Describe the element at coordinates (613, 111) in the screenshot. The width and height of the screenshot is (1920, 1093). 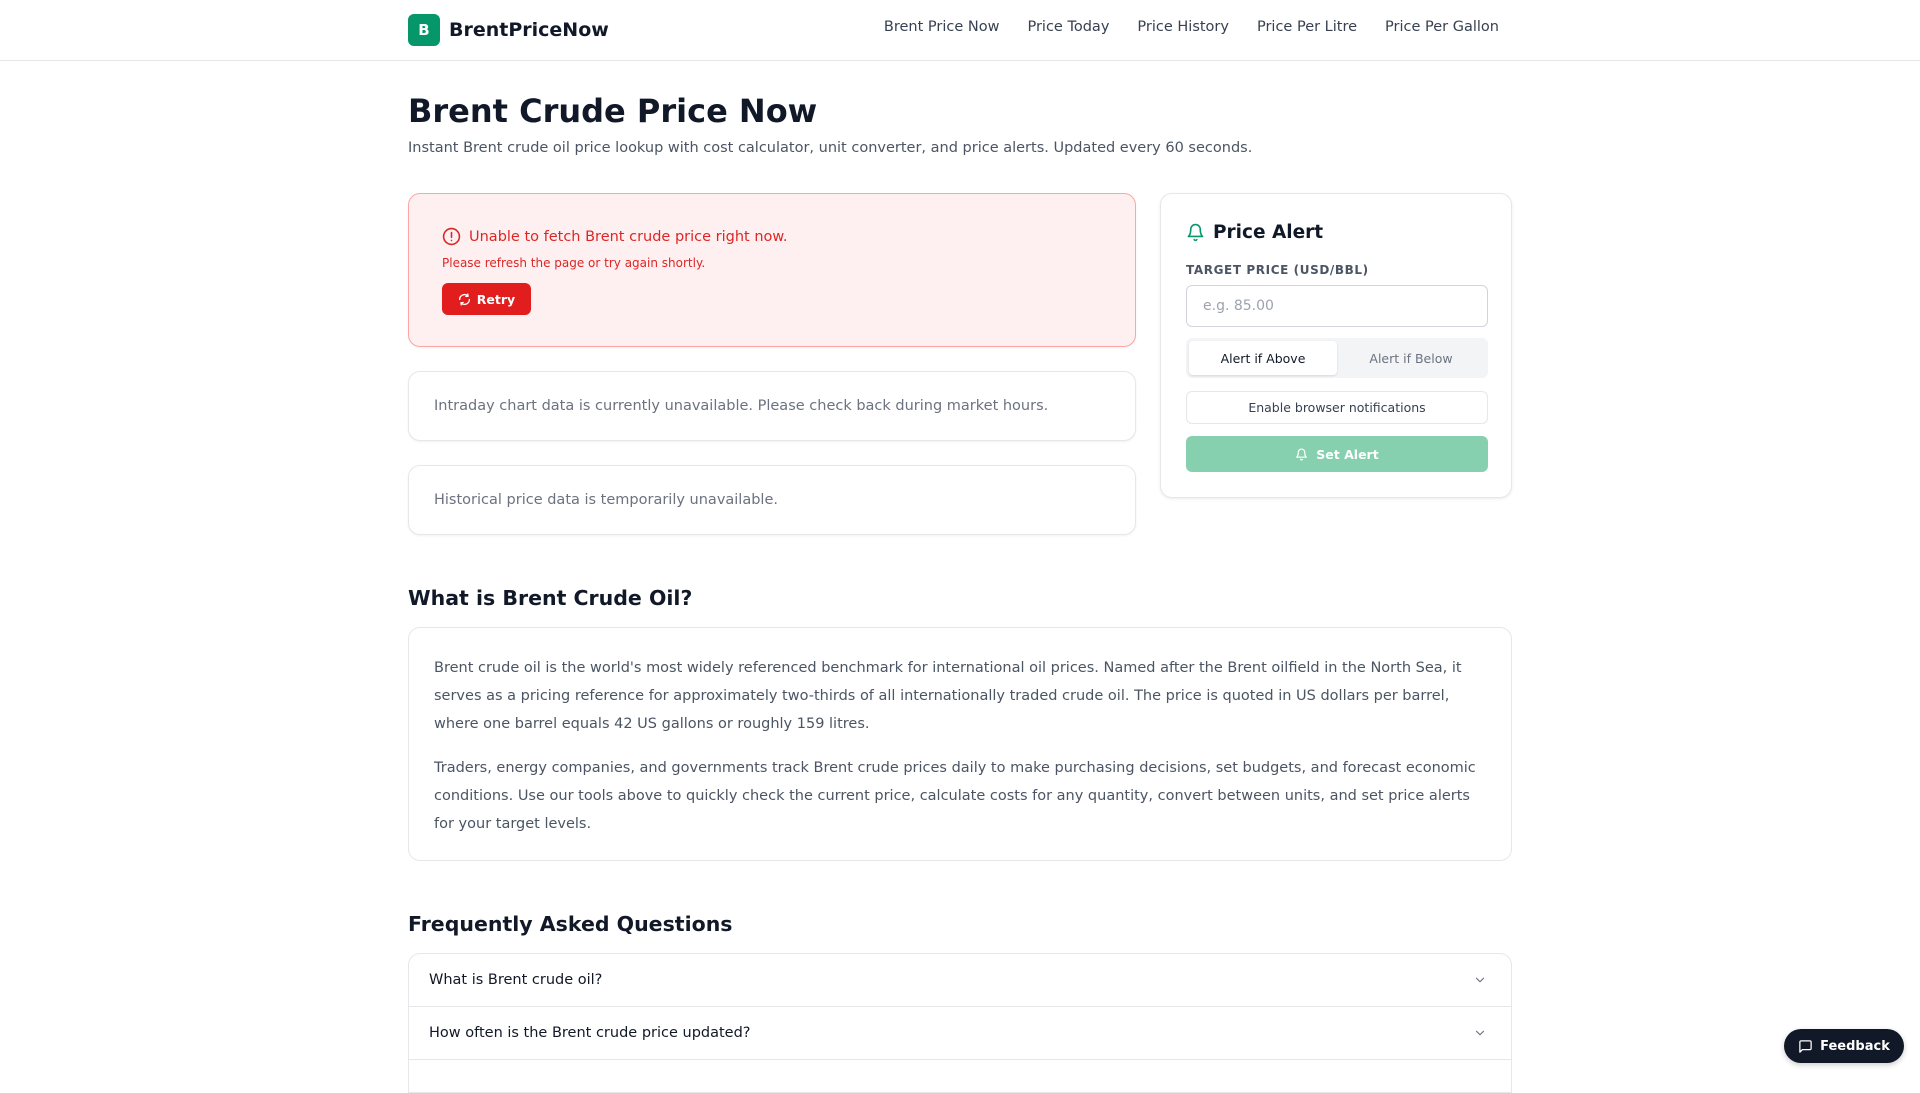
I see `page-title: Brent Crude Price Now` at that location.